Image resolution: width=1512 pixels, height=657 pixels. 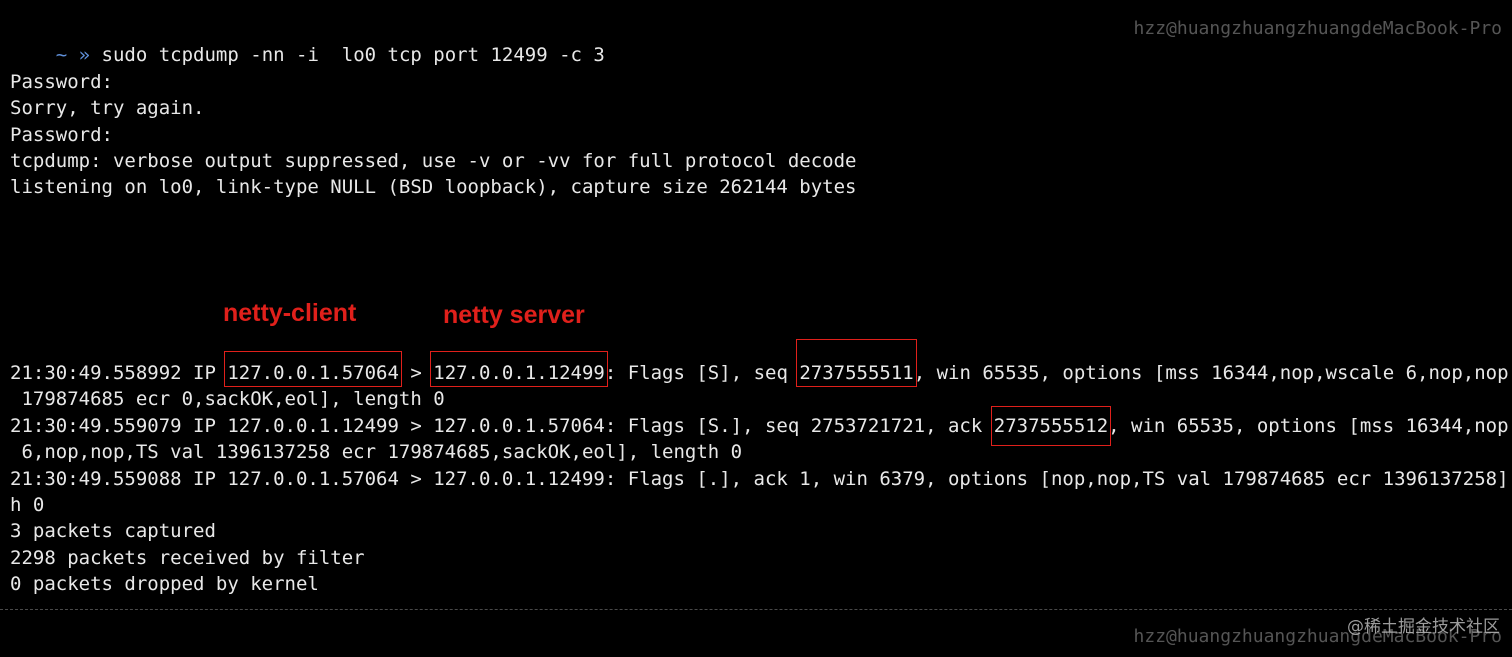 I want to click on password-prompt: Password:, so click(x=61, y=82).